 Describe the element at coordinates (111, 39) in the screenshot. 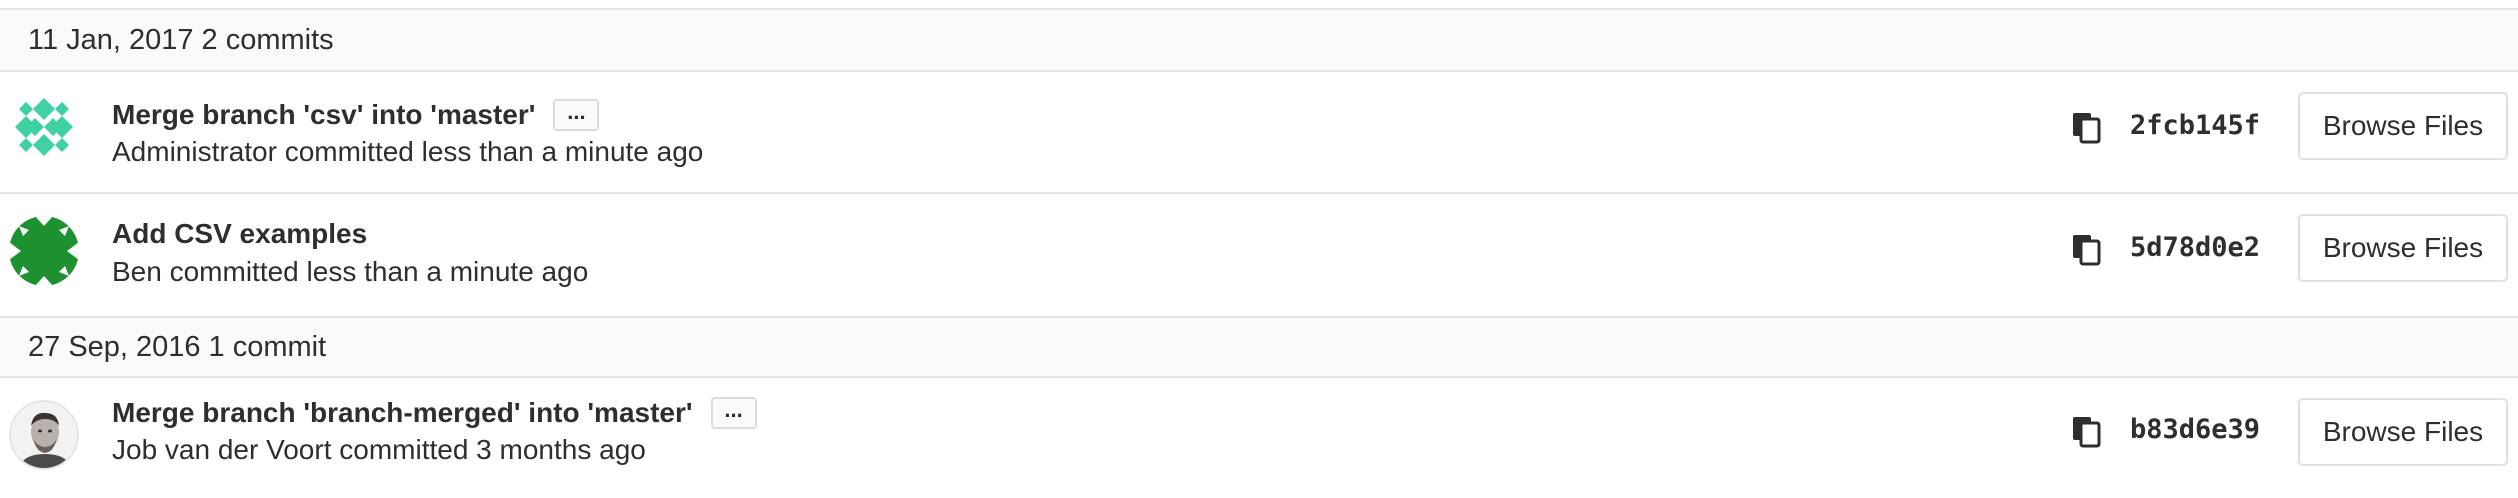

I see `day-date: 11 Jan, 2017` at that location.